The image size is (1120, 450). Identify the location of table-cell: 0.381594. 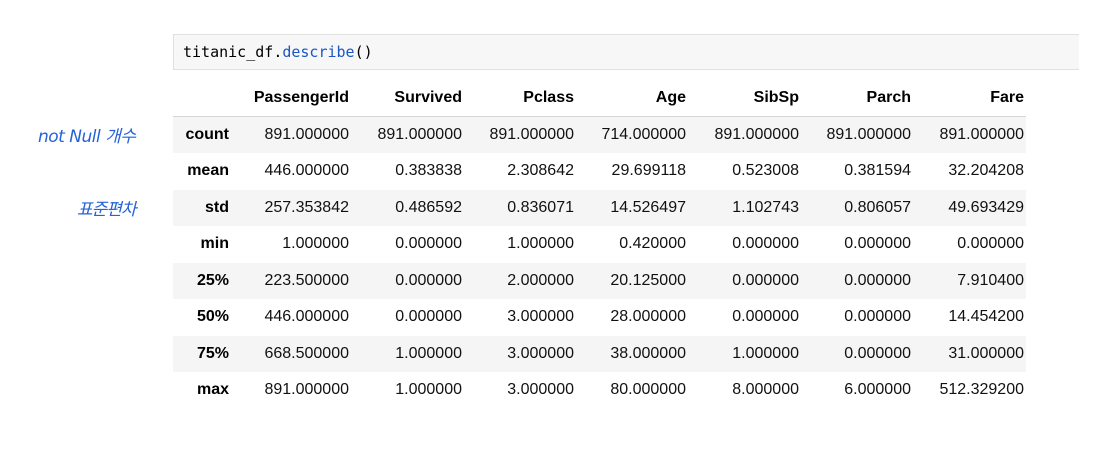
(877, 171).